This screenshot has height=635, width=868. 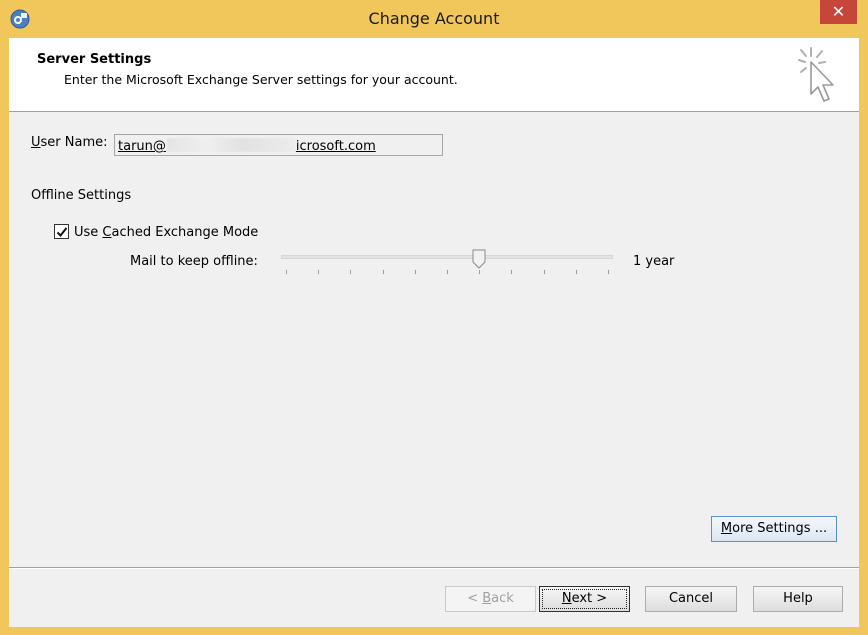 What do you see at coordinates (838, 12) in the screenshot?
I see `close-button: ✕` at bounding box center [838, 12].